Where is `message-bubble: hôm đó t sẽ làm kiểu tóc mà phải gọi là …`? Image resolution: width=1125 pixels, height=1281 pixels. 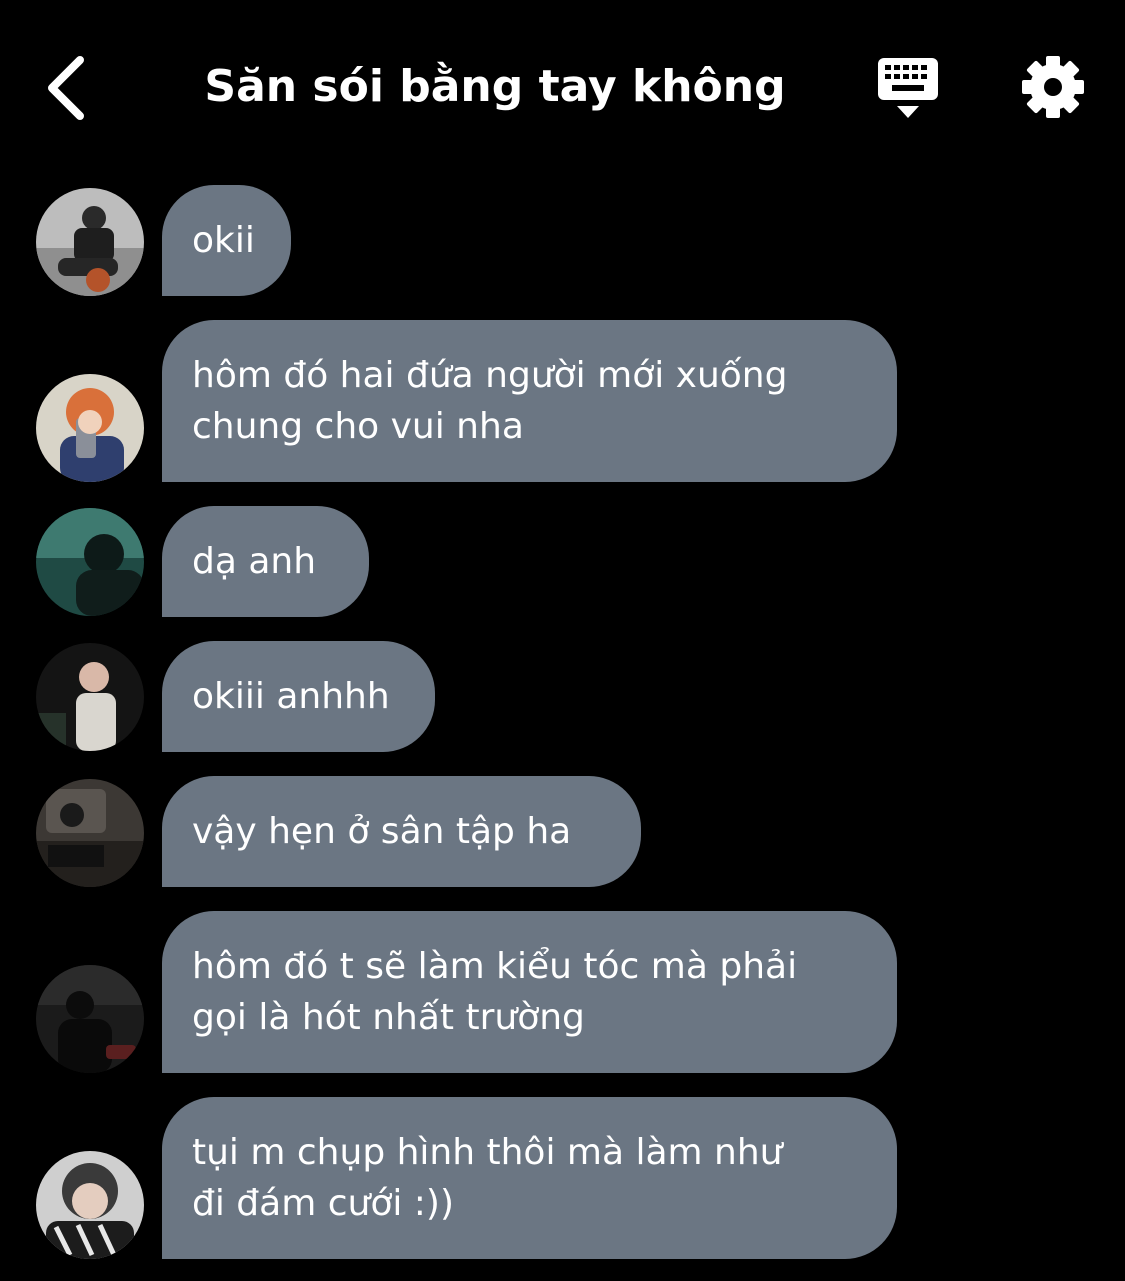
message-bubble: hôm đó t sẽ làm kiểu tóc mà phải gọi là … is located at coordinates (529, 992).